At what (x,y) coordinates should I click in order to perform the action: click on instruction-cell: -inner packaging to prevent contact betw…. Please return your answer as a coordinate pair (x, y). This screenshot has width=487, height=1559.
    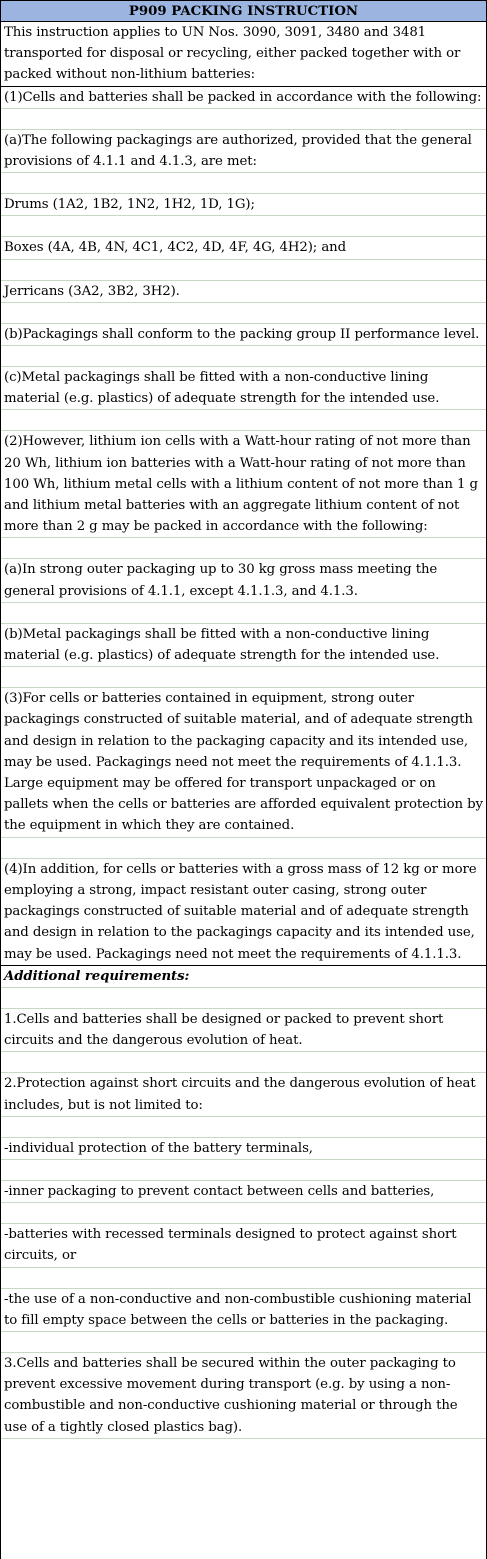
    Looking at the image, I should click on (243, 1192).